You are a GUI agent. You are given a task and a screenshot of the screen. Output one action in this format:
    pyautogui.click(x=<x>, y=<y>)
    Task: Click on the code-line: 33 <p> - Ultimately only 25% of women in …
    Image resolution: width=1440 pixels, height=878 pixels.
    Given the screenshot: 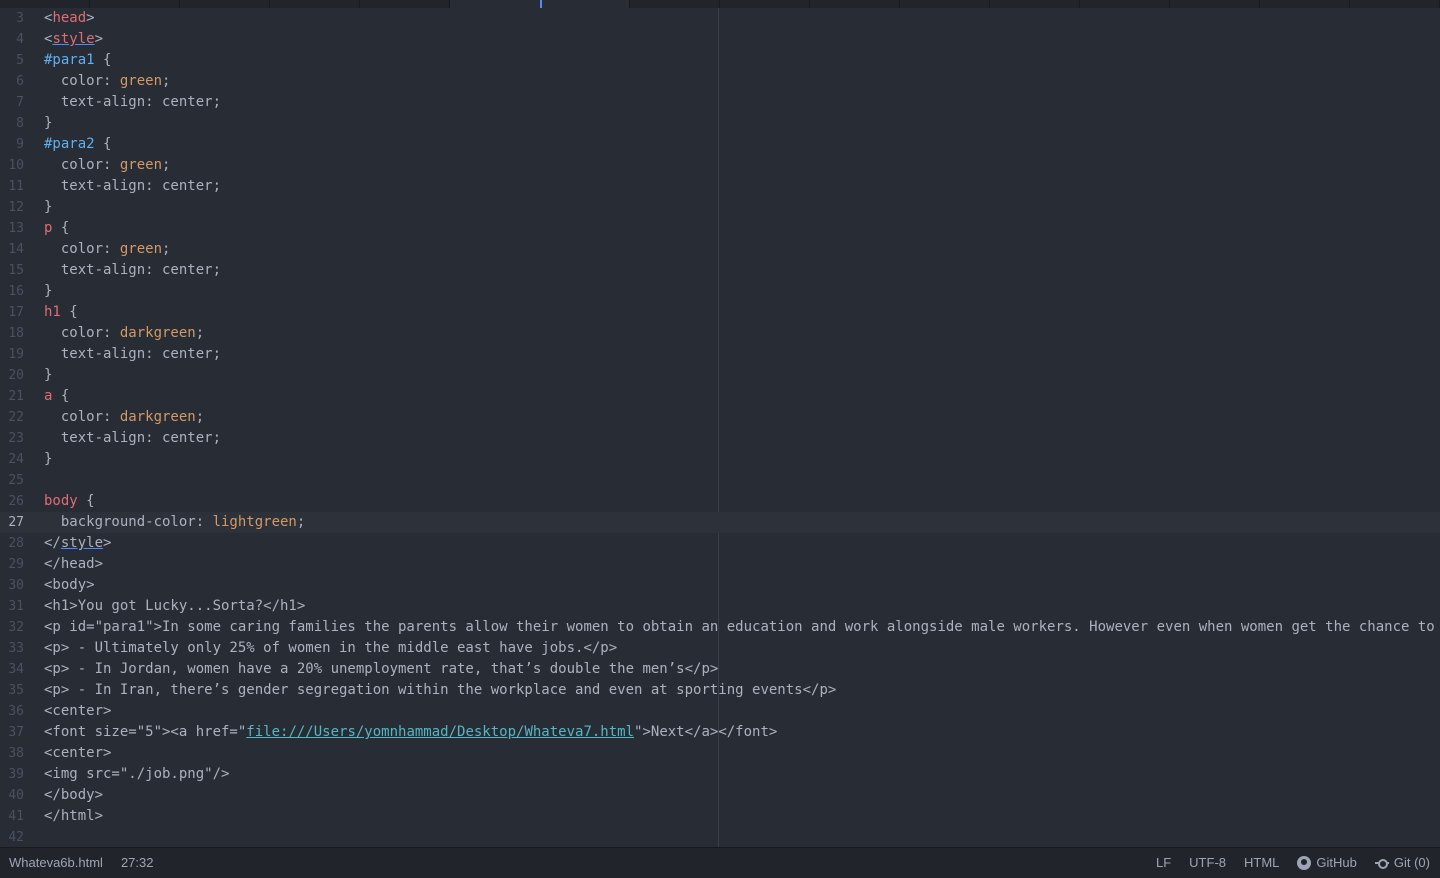 What is the action you would take?
    pyautogui.click(x=720, y=648)
    